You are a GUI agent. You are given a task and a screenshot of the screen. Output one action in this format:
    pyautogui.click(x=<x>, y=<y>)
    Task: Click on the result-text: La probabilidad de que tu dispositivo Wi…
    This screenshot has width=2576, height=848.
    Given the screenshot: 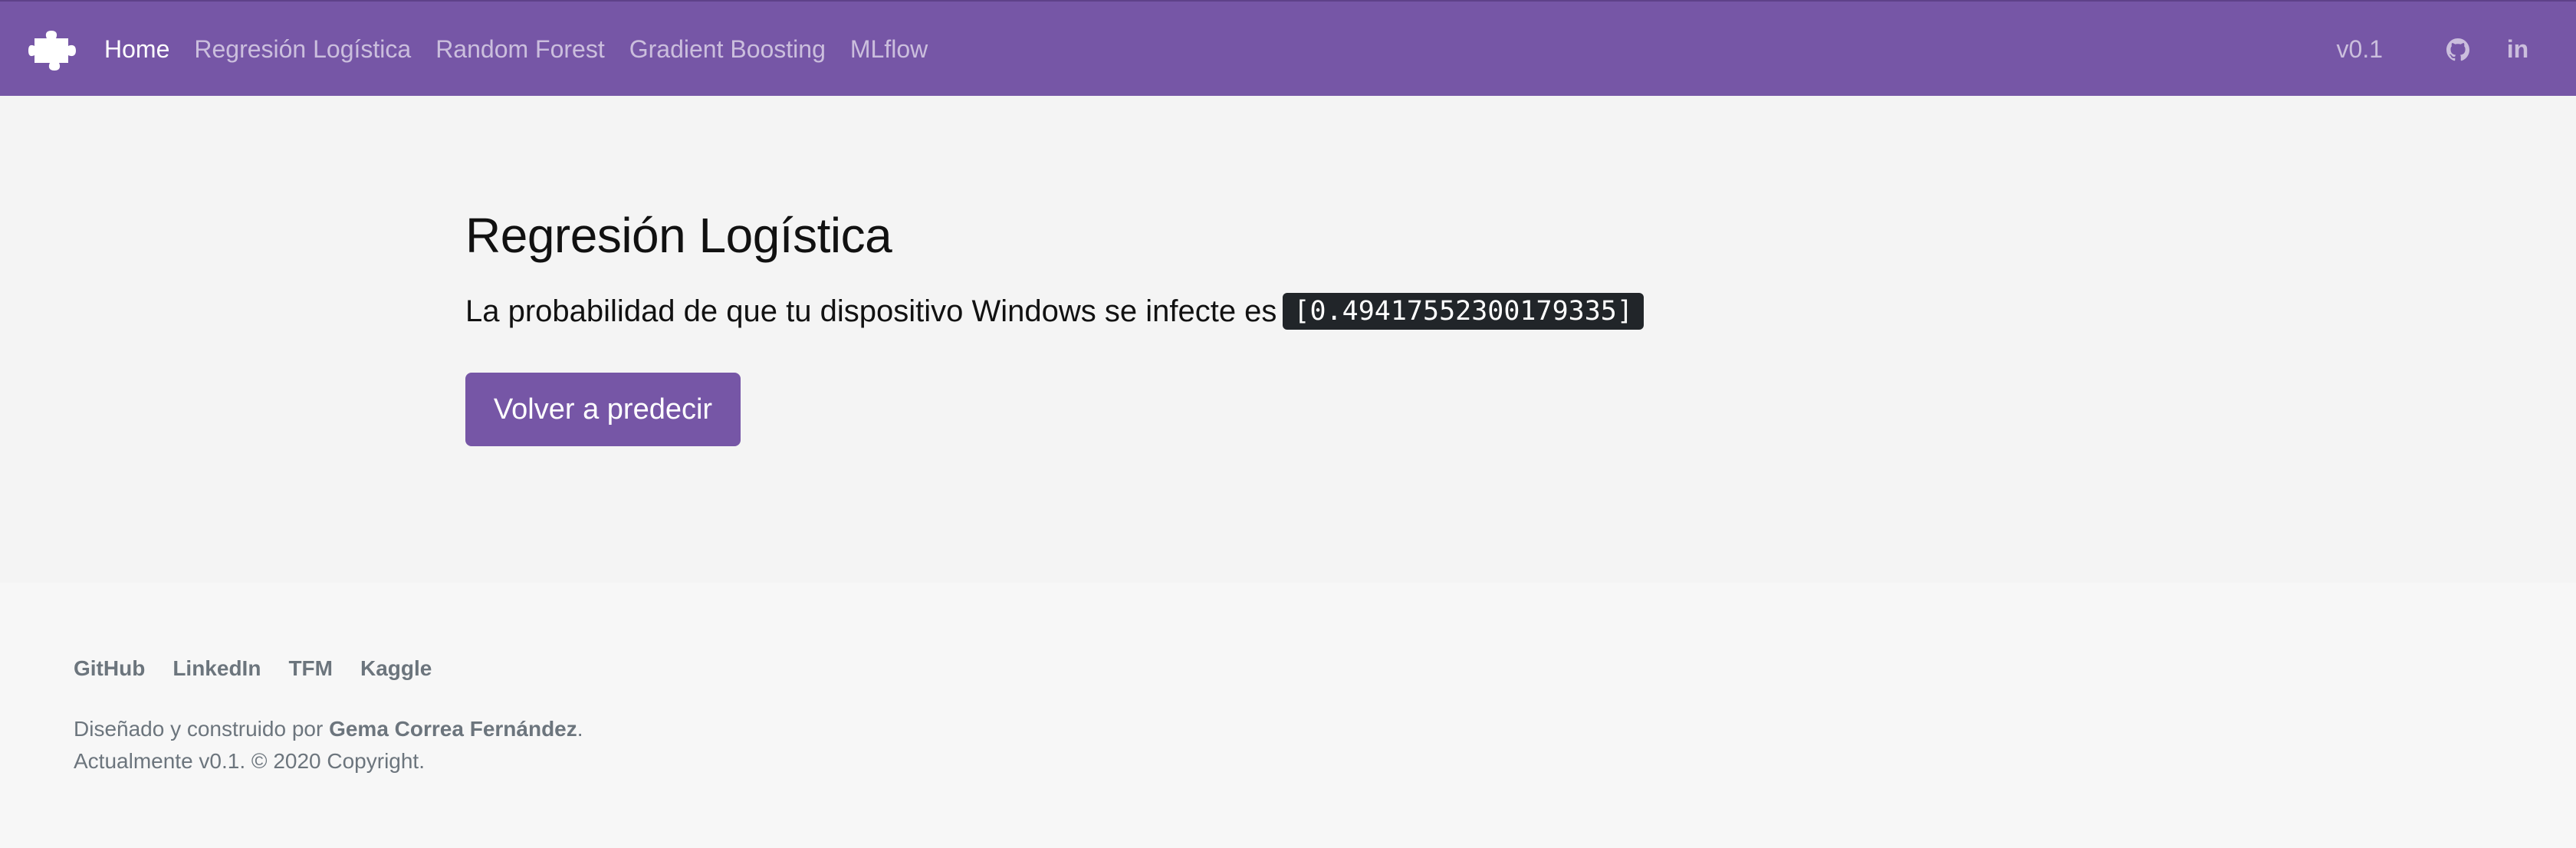 What is the action you would take?
    pyautogui.click(x=871, y=311)
    